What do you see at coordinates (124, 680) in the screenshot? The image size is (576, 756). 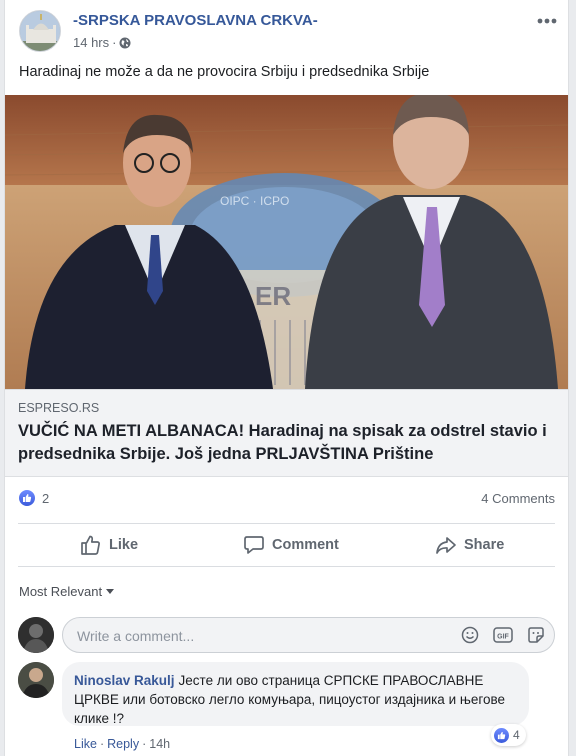 I see `comment-author: Ninoslav Rakulj` at bounding box center [124, 680].